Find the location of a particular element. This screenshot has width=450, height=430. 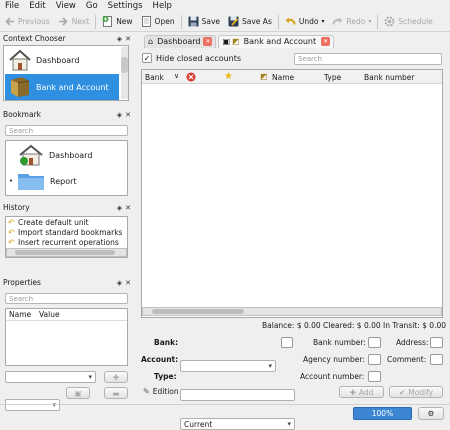

column-header-value: Value is located at coordinates (48, 314).